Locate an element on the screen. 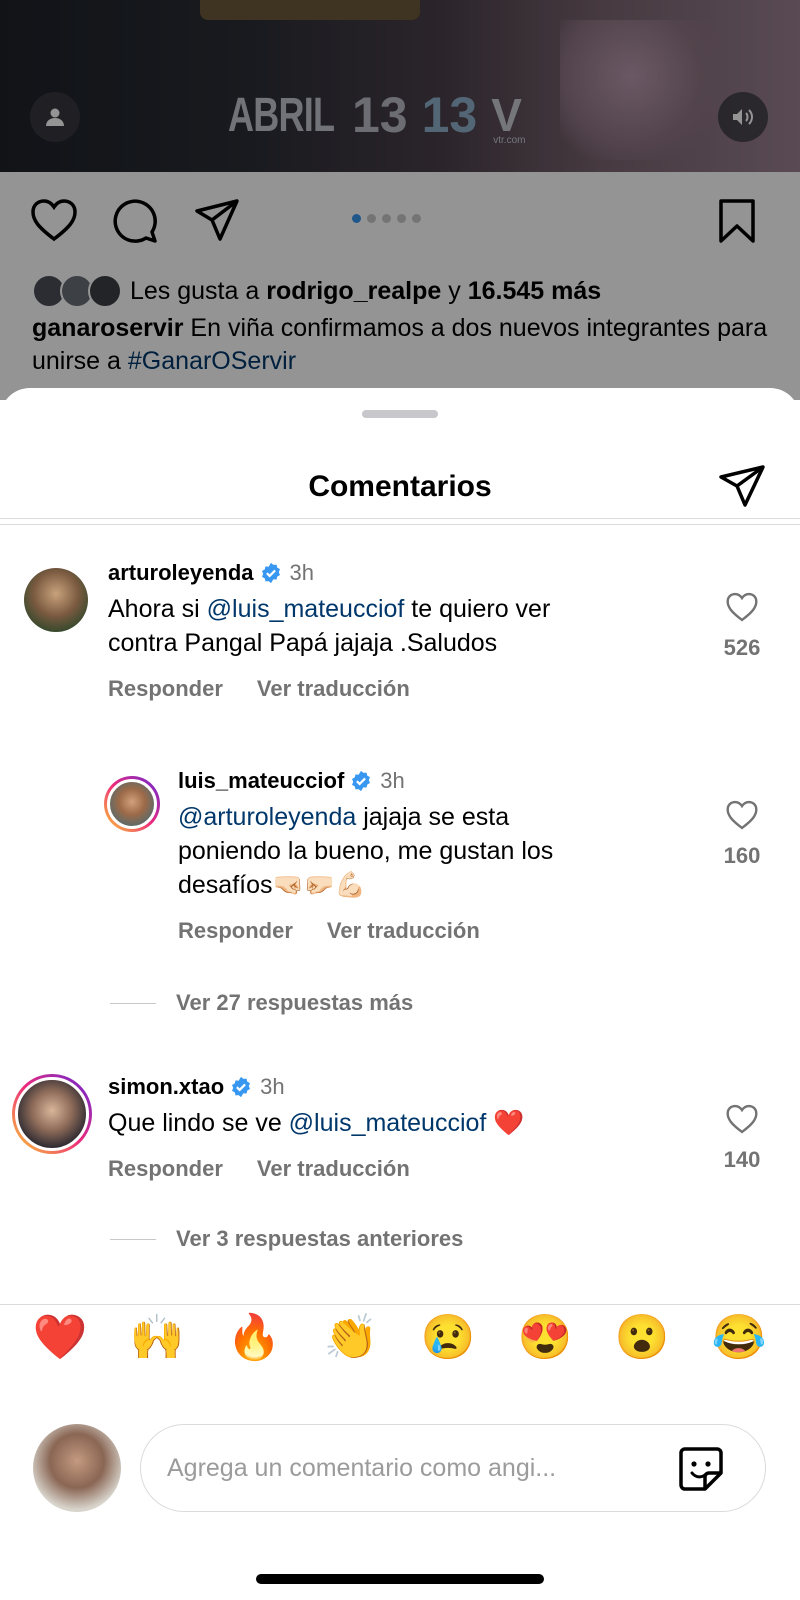 The image size is (800, 1600). comment-text: Que lindo se ve @luis_mateucciof ❤️ is located at coordinates (398, 1123).